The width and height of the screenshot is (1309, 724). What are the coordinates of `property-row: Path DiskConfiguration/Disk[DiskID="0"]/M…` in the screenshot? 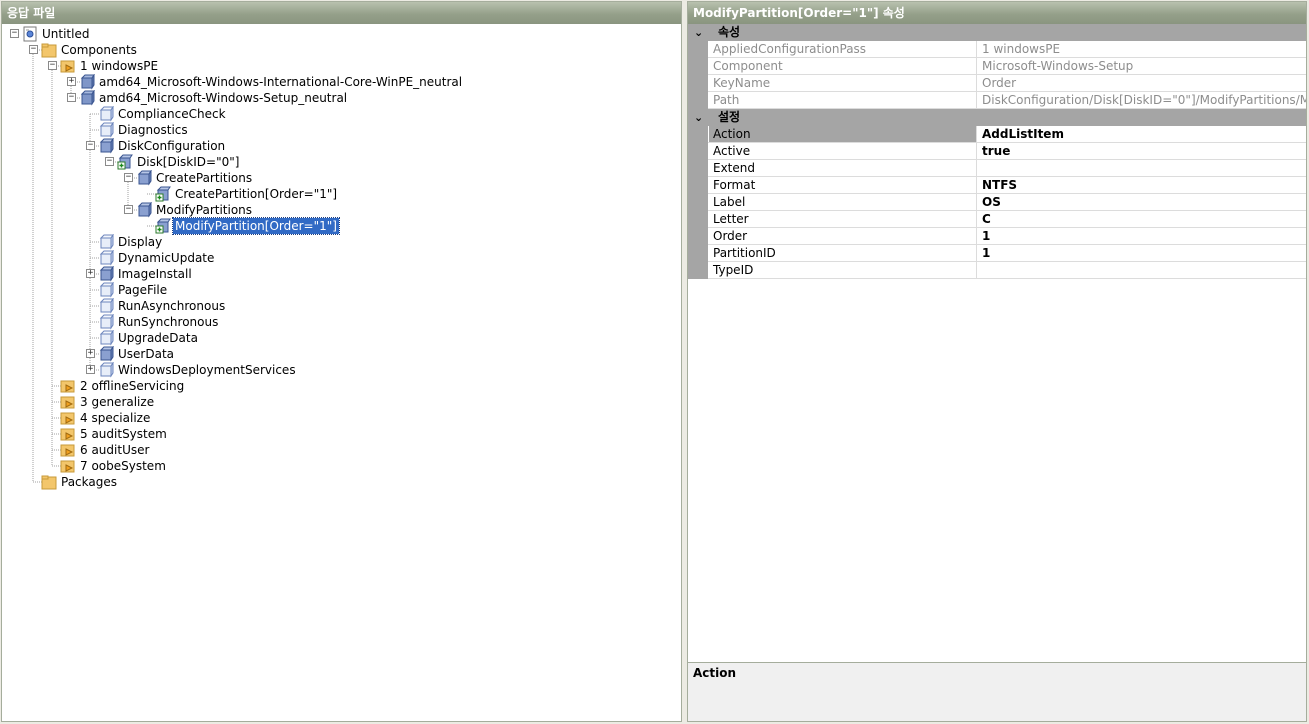 It's located at (997, 100).